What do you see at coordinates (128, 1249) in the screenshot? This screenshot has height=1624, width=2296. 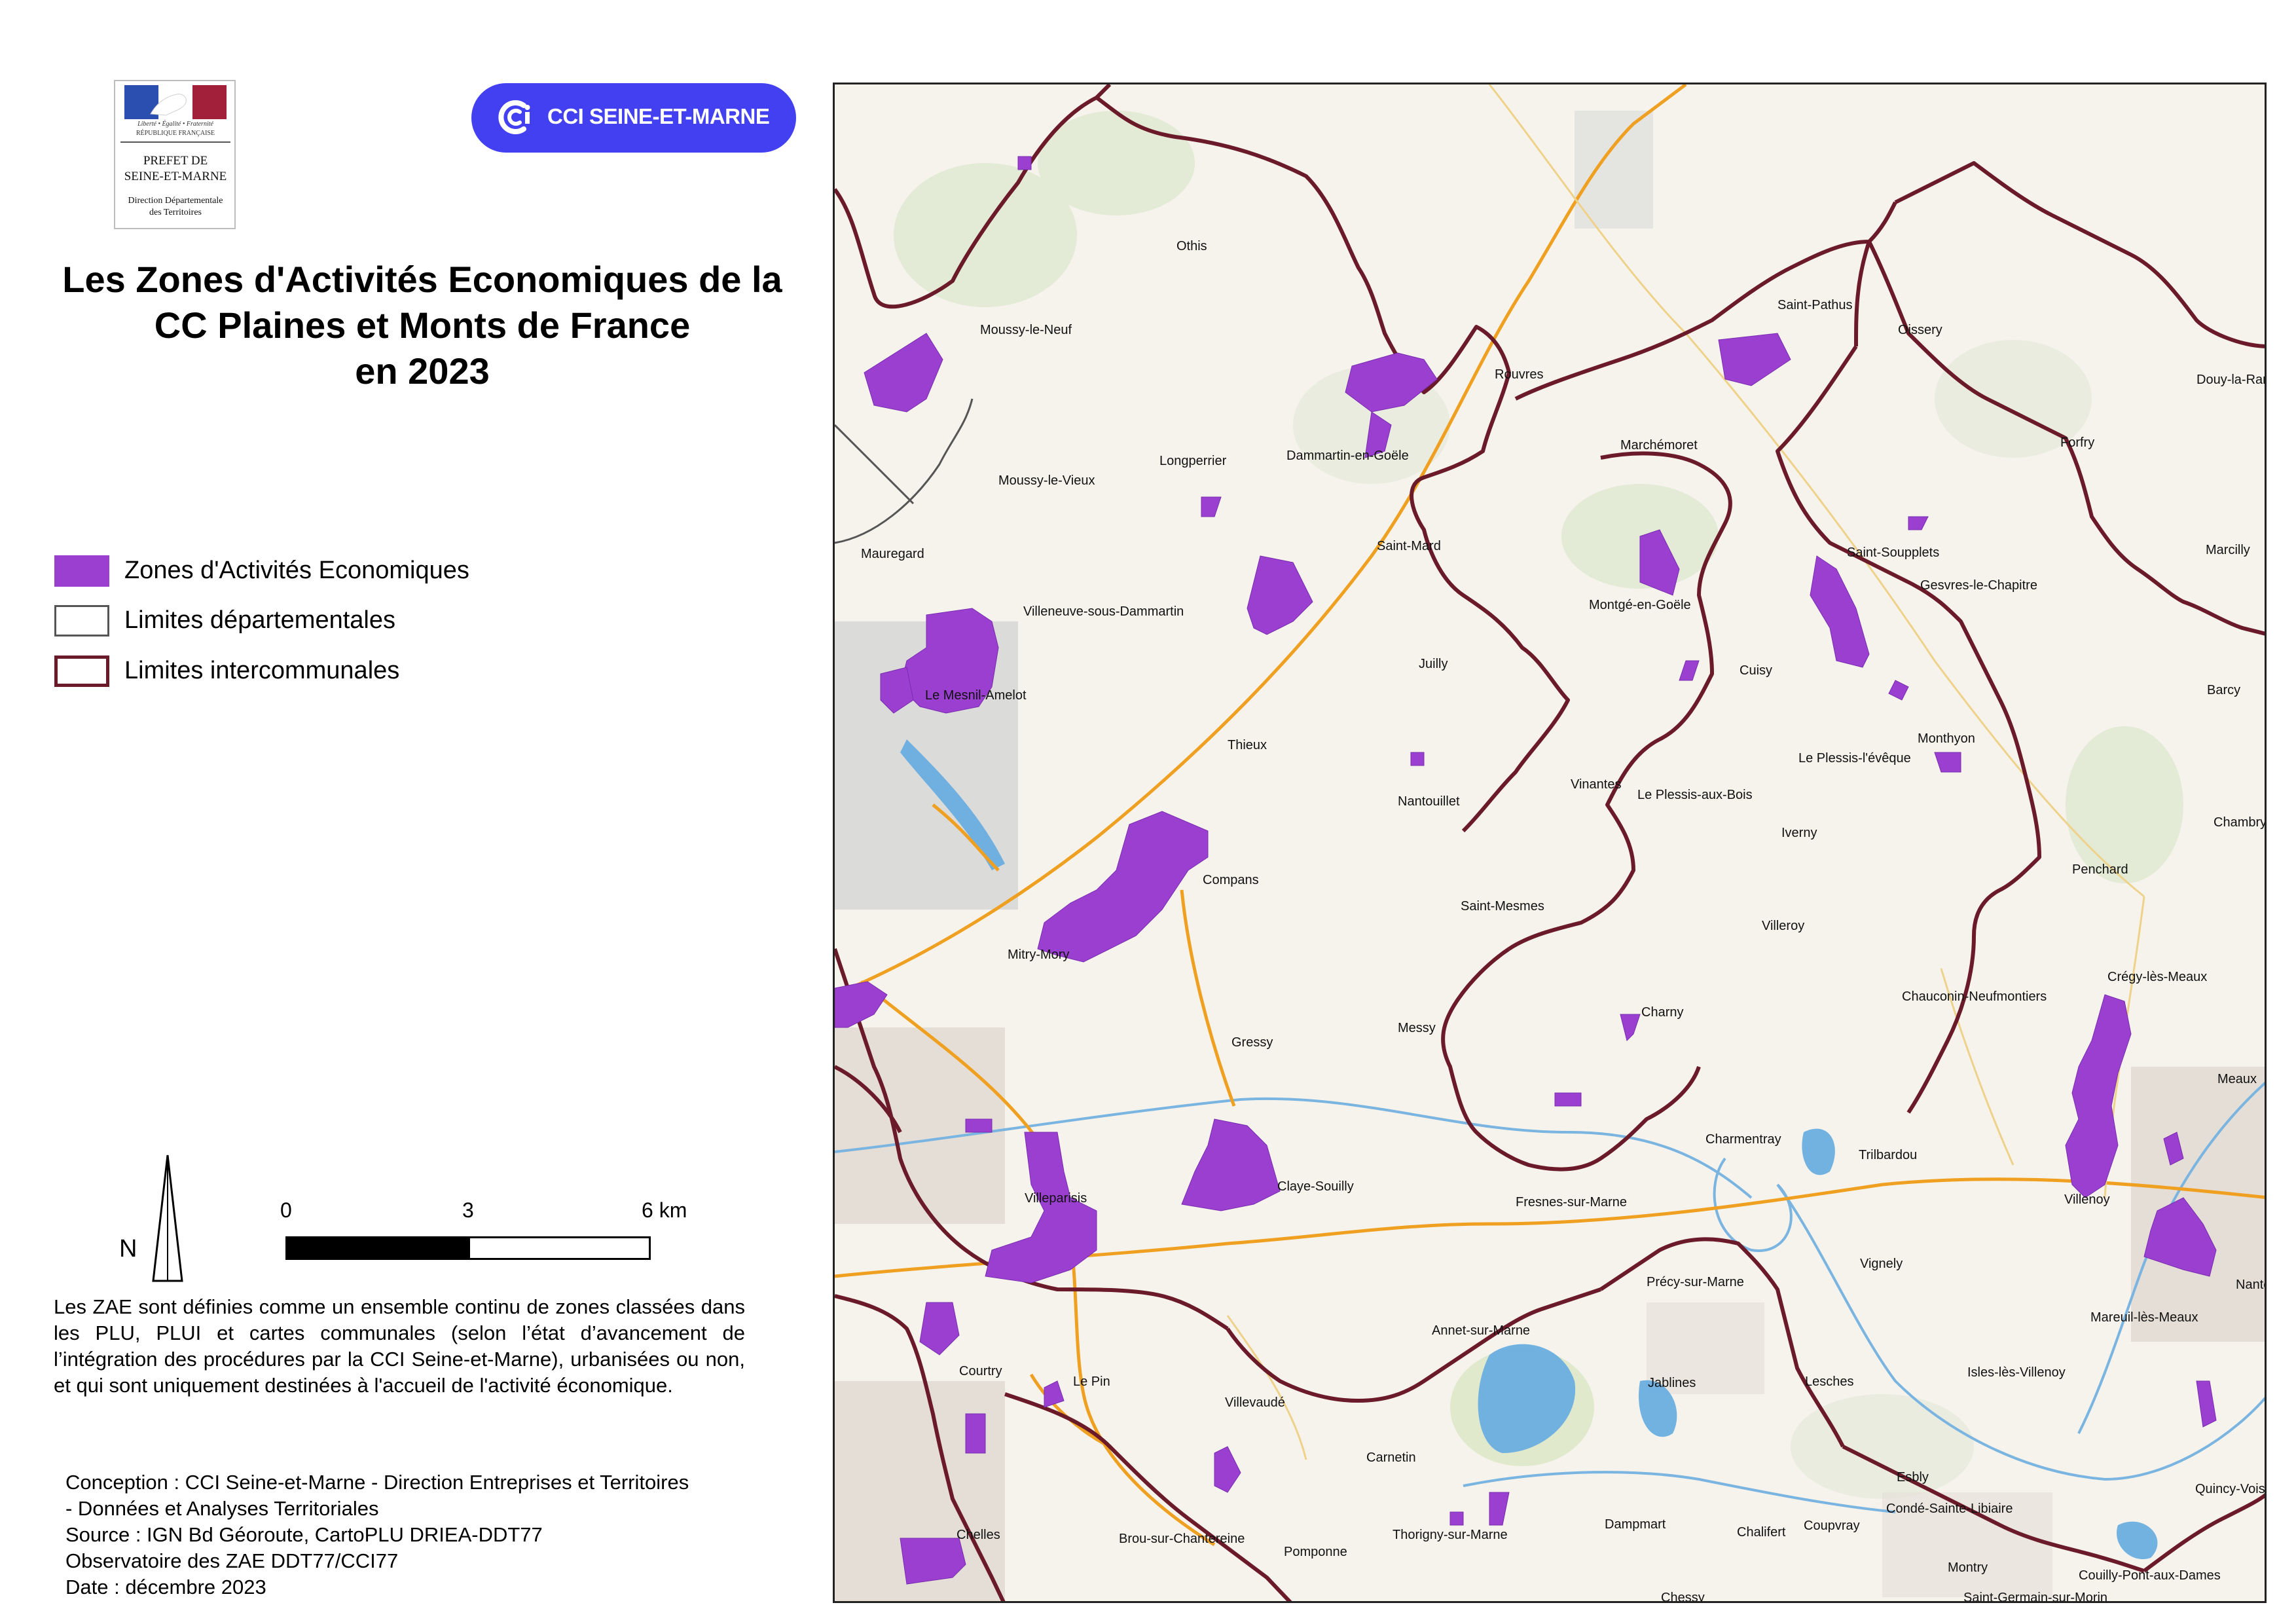 I see `north-label: N` at bounding box center [128, 1249].